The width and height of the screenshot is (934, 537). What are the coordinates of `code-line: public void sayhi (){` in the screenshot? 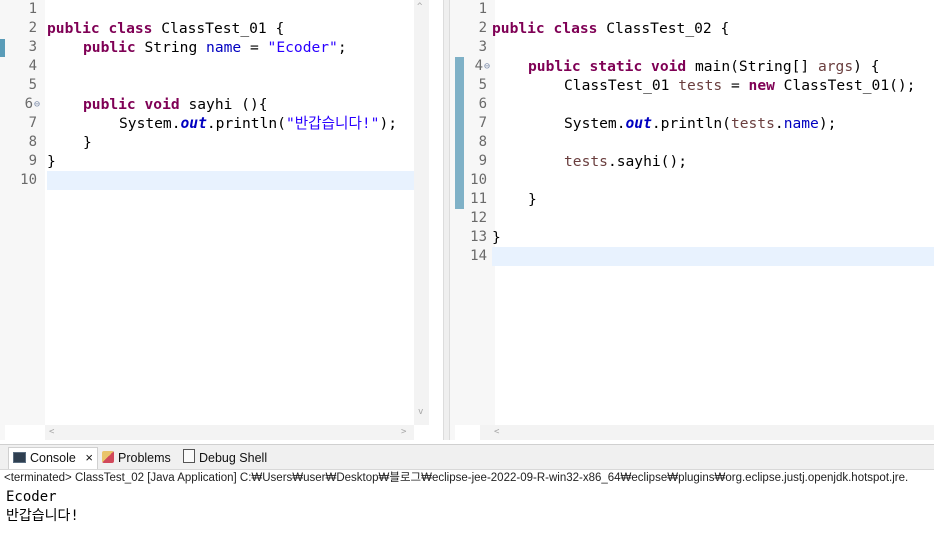 It's located at (175, 104).